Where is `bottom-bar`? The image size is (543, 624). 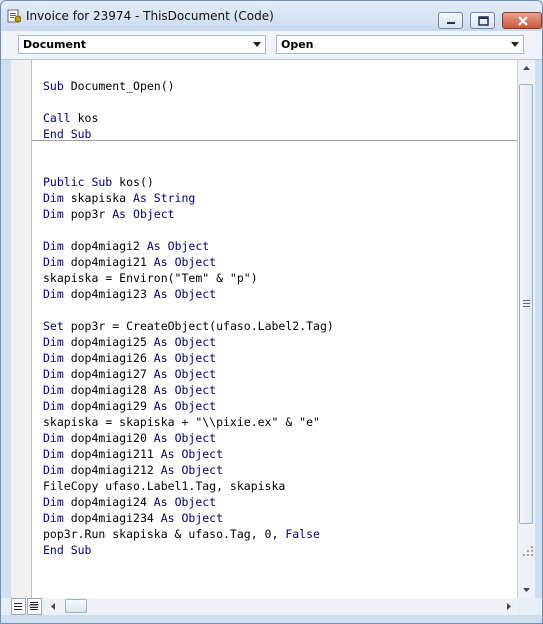 bottom-bar is located at coordinates (271, 606).